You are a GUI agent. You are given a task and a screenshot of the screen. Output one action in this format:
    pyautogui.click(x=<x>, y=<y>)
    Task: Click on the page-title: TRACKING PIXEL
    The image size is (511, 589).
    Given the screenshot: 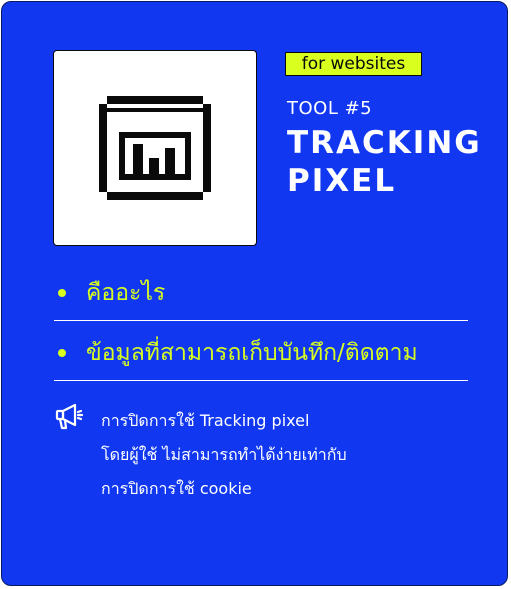 What is the action you would take?
    pyautogui.click(x=384, y=162)
    